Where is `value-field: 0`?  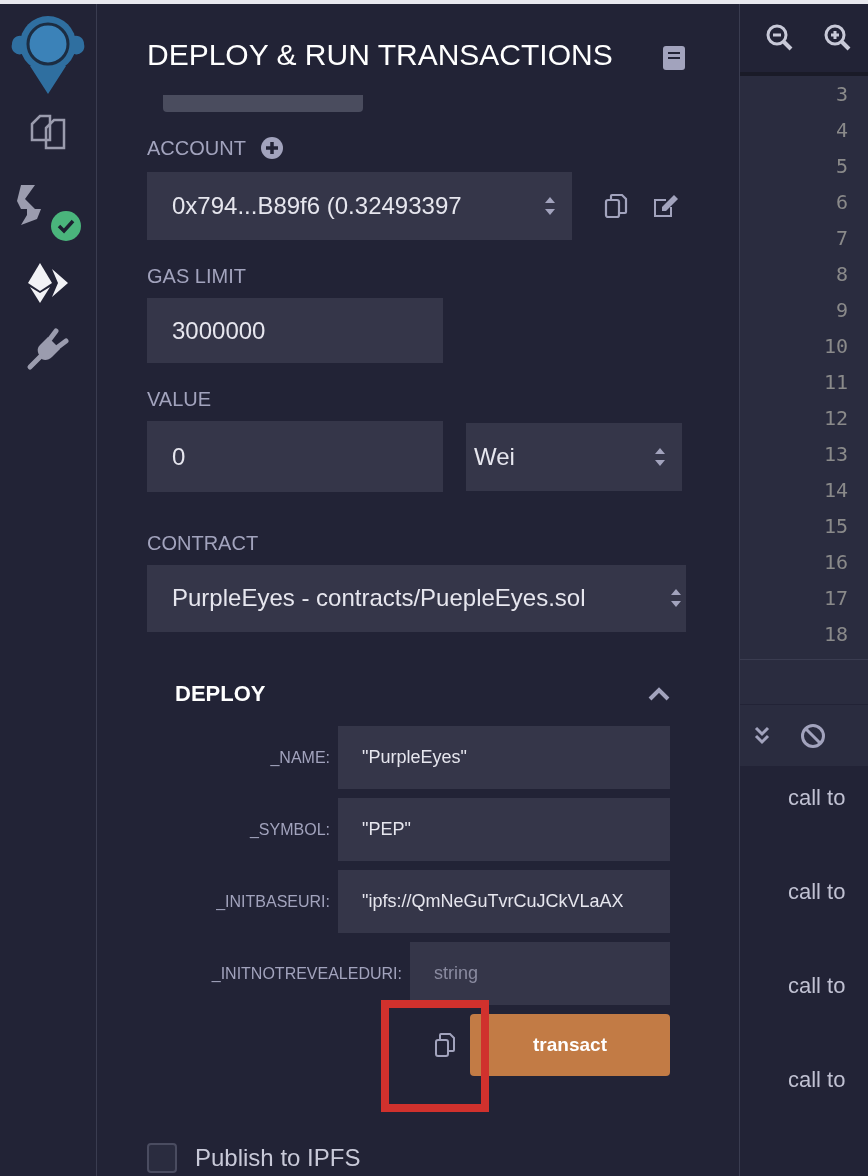
value-field: 0 is located at coordinates (295, 457).